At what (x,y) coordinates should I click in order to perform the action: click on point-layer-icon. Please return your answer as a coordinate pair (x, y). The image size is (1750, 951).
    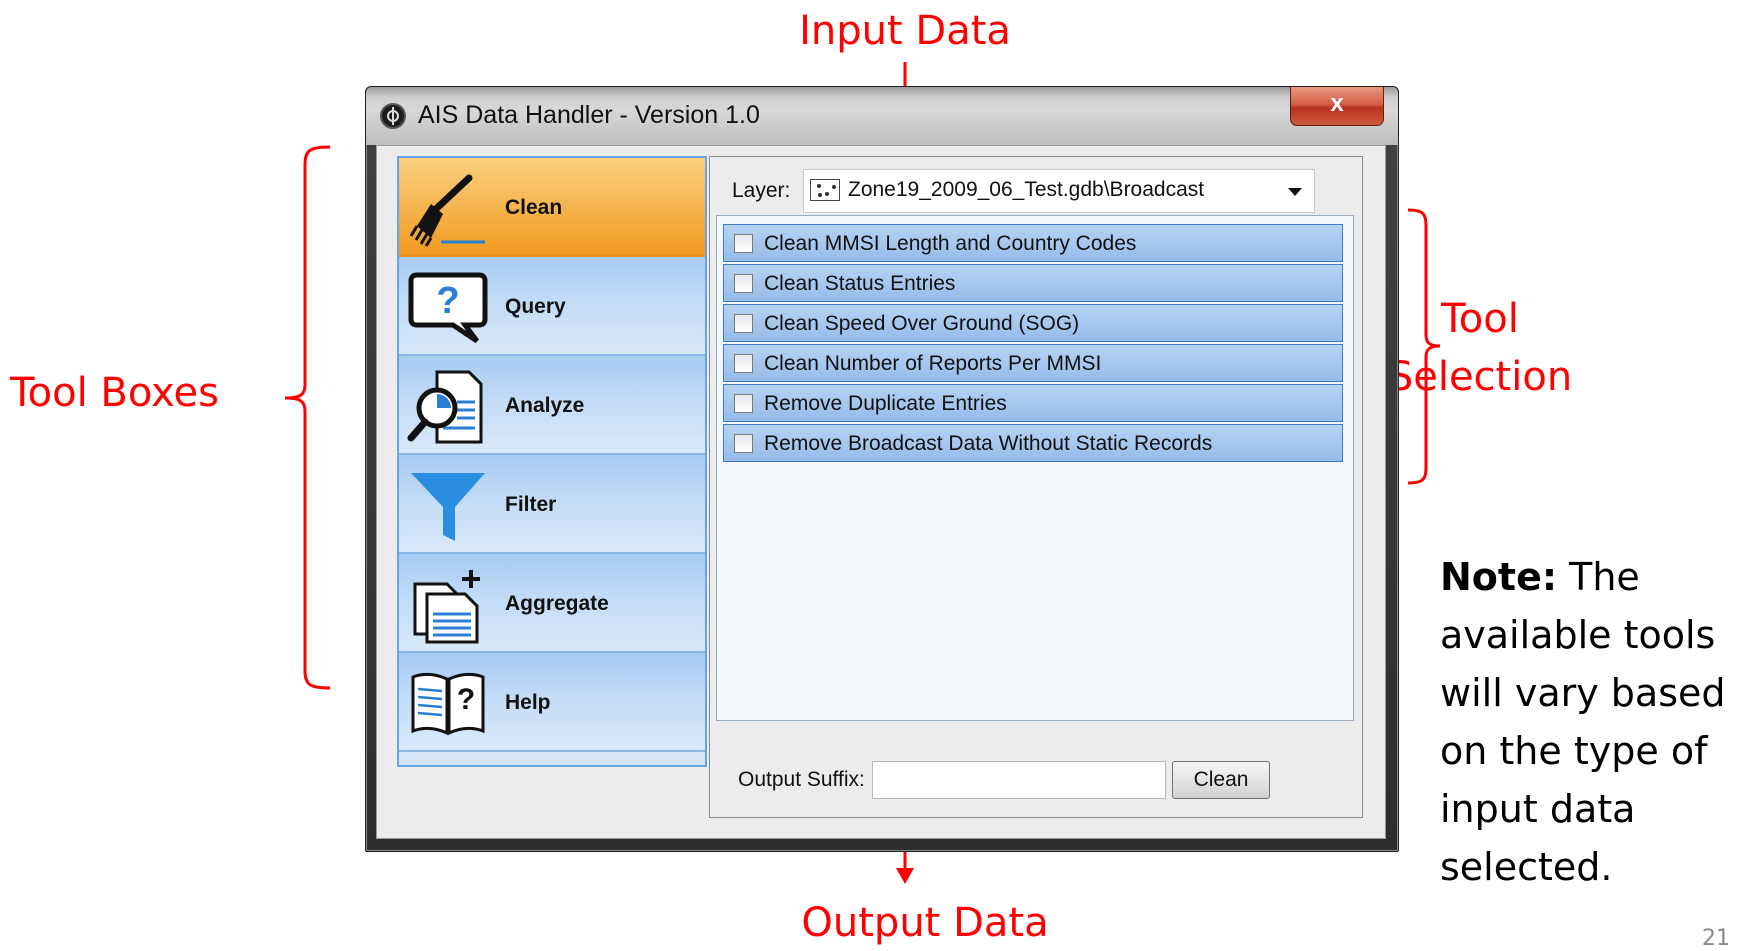
    Looking at the image, I should click on (825, 190).